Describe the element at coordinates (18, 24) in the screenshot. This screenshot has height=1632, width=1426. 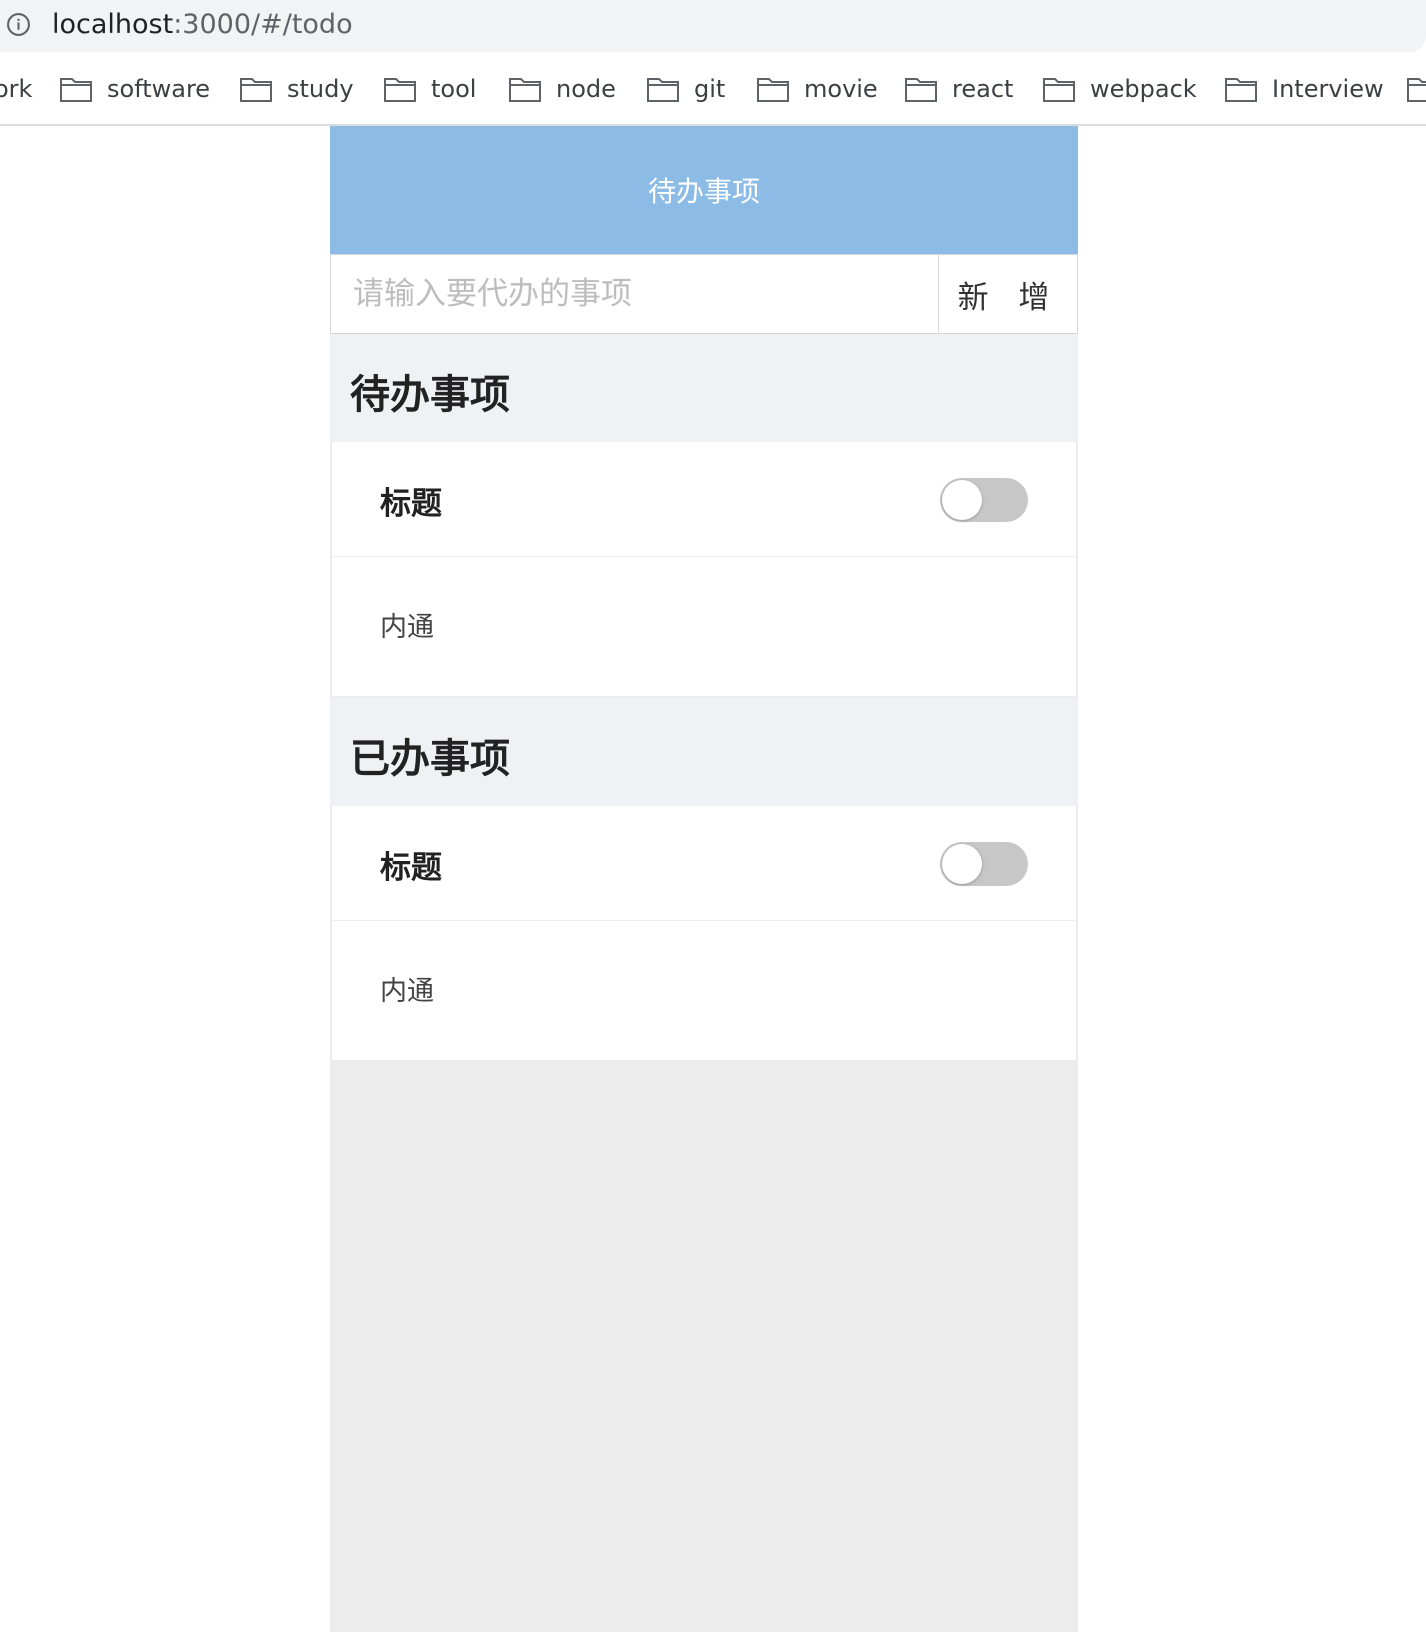
I see `info-icon` at that location.